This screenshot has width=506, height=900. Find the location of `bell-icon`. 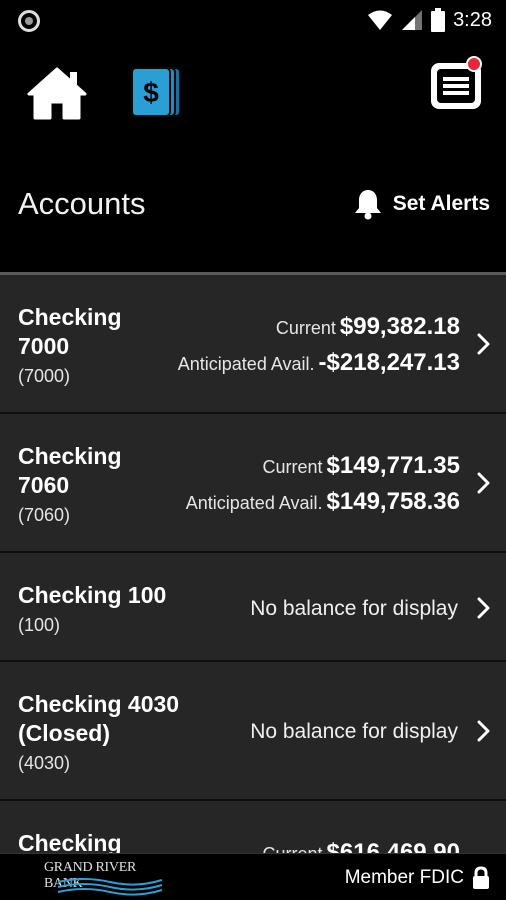

bell-icon is located at coordinates (367, 205).